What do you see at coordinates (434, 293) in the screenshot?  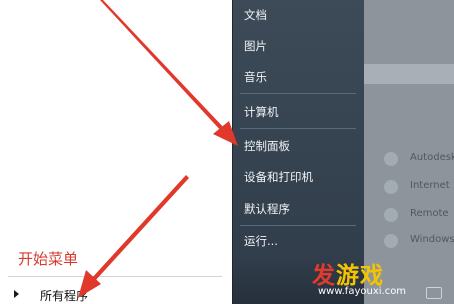 I see `screen-icon` at bounding box center [434, 293].